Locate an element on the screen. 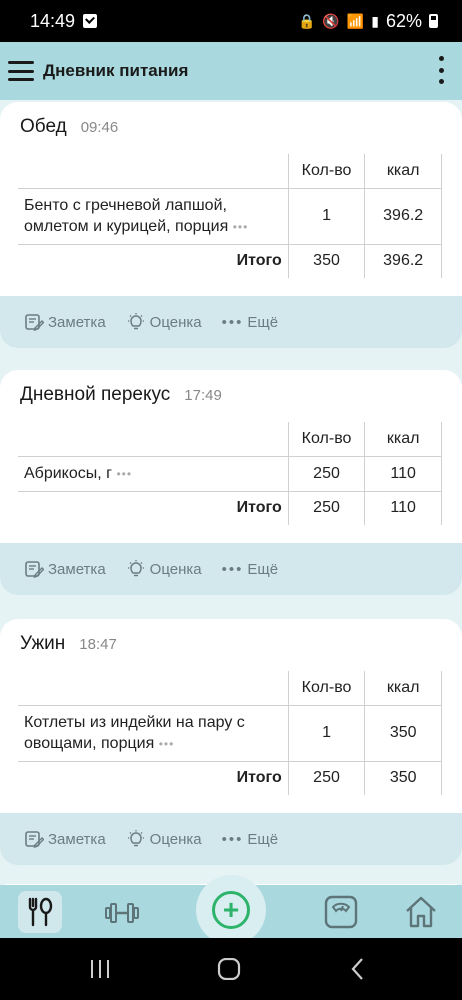 The width and height of the screenshot is (462, 1000). food-name: Бенто с гречневой лапшой, is located at coordinates (125, 205).